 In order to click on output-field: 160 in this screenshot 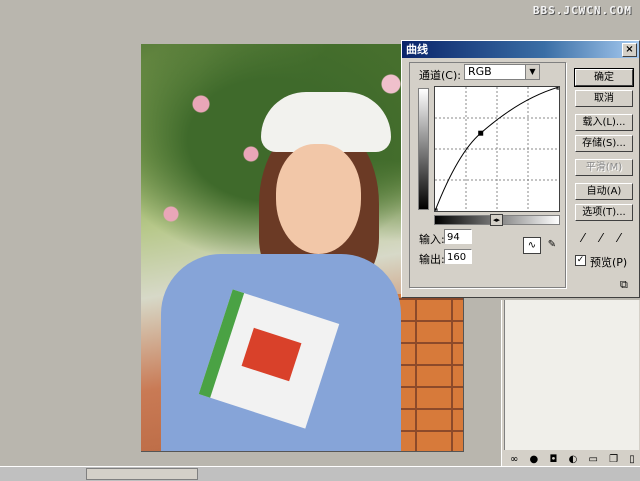, I will do `click(458, 256)`.